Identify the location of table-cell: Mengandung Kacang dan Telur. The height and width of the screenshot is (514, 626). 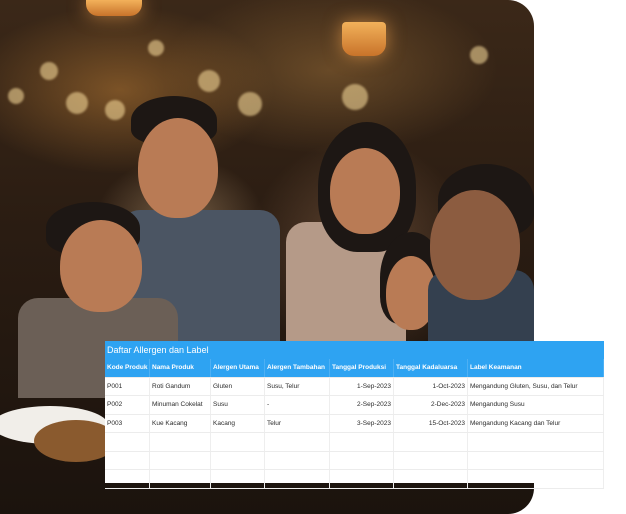
(536, 423).